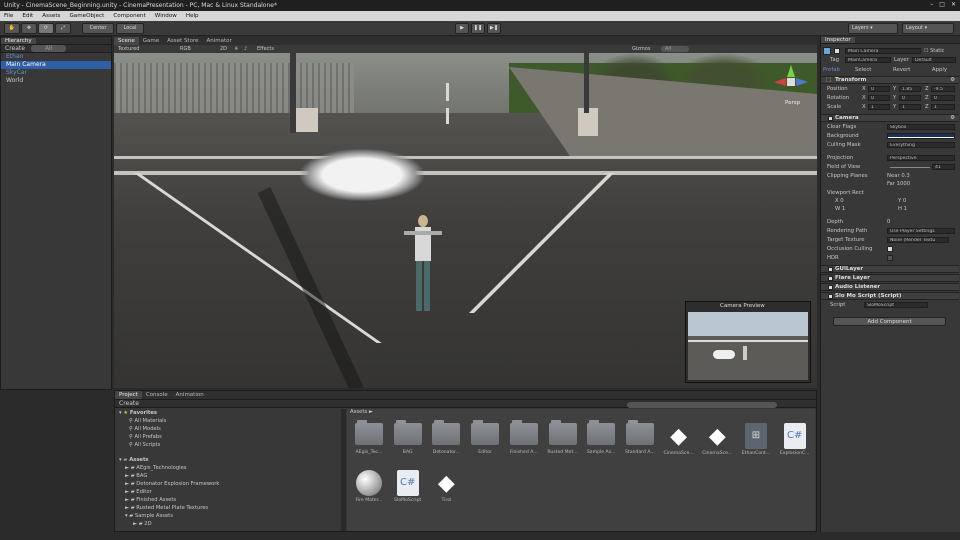  Describe the element at coordinates (890, 118) in the screenshot. I see `camera-header: Camera ⚙` at that location.